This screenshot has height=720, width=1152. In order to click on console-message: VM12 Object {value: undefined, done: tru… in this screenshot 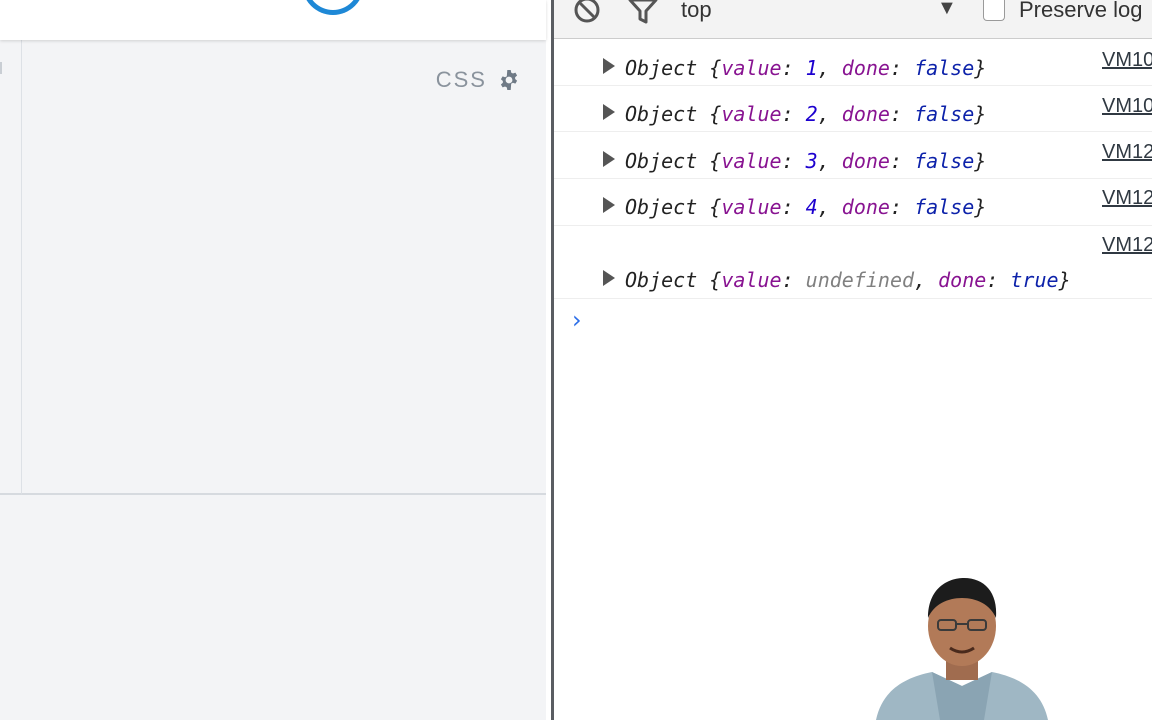, I will do `click(853, 262)`.